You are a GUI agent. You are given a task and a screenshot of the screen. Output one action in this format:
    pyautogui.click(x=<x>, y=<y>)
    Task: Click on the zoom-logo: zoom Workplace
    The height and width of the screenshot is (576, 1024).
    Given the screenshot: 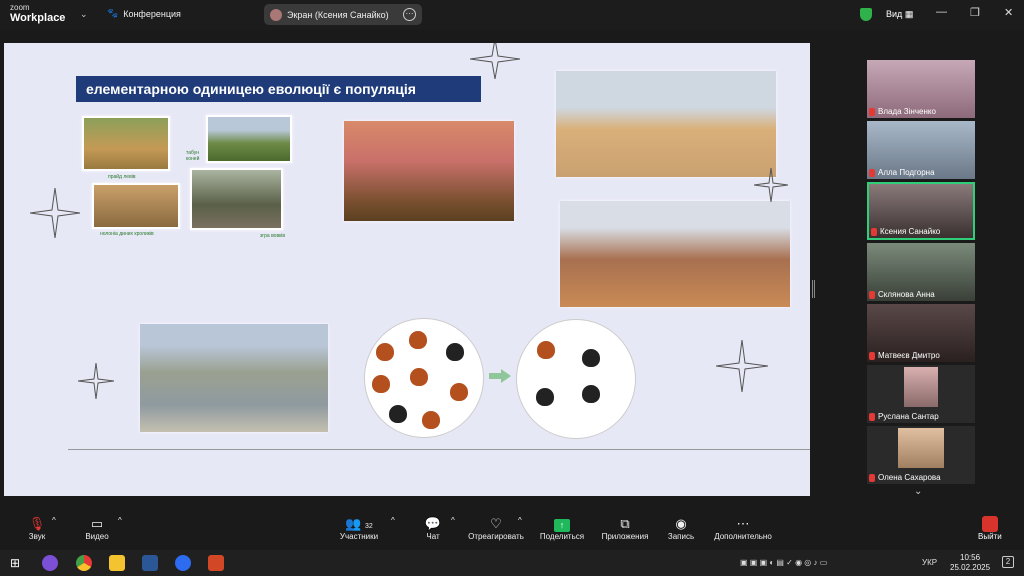 What is the action you would take?
    pyautogui.click(x=37, y=13)
    